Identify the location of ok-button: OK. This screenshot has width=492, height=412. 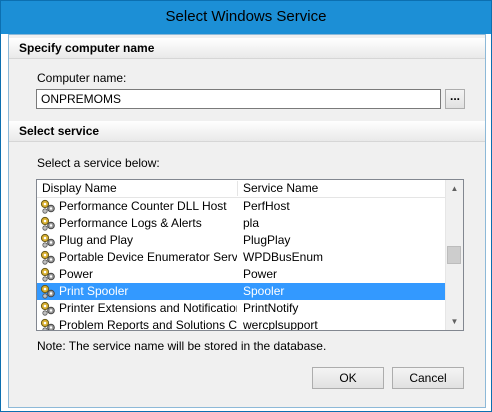
(348, 378).